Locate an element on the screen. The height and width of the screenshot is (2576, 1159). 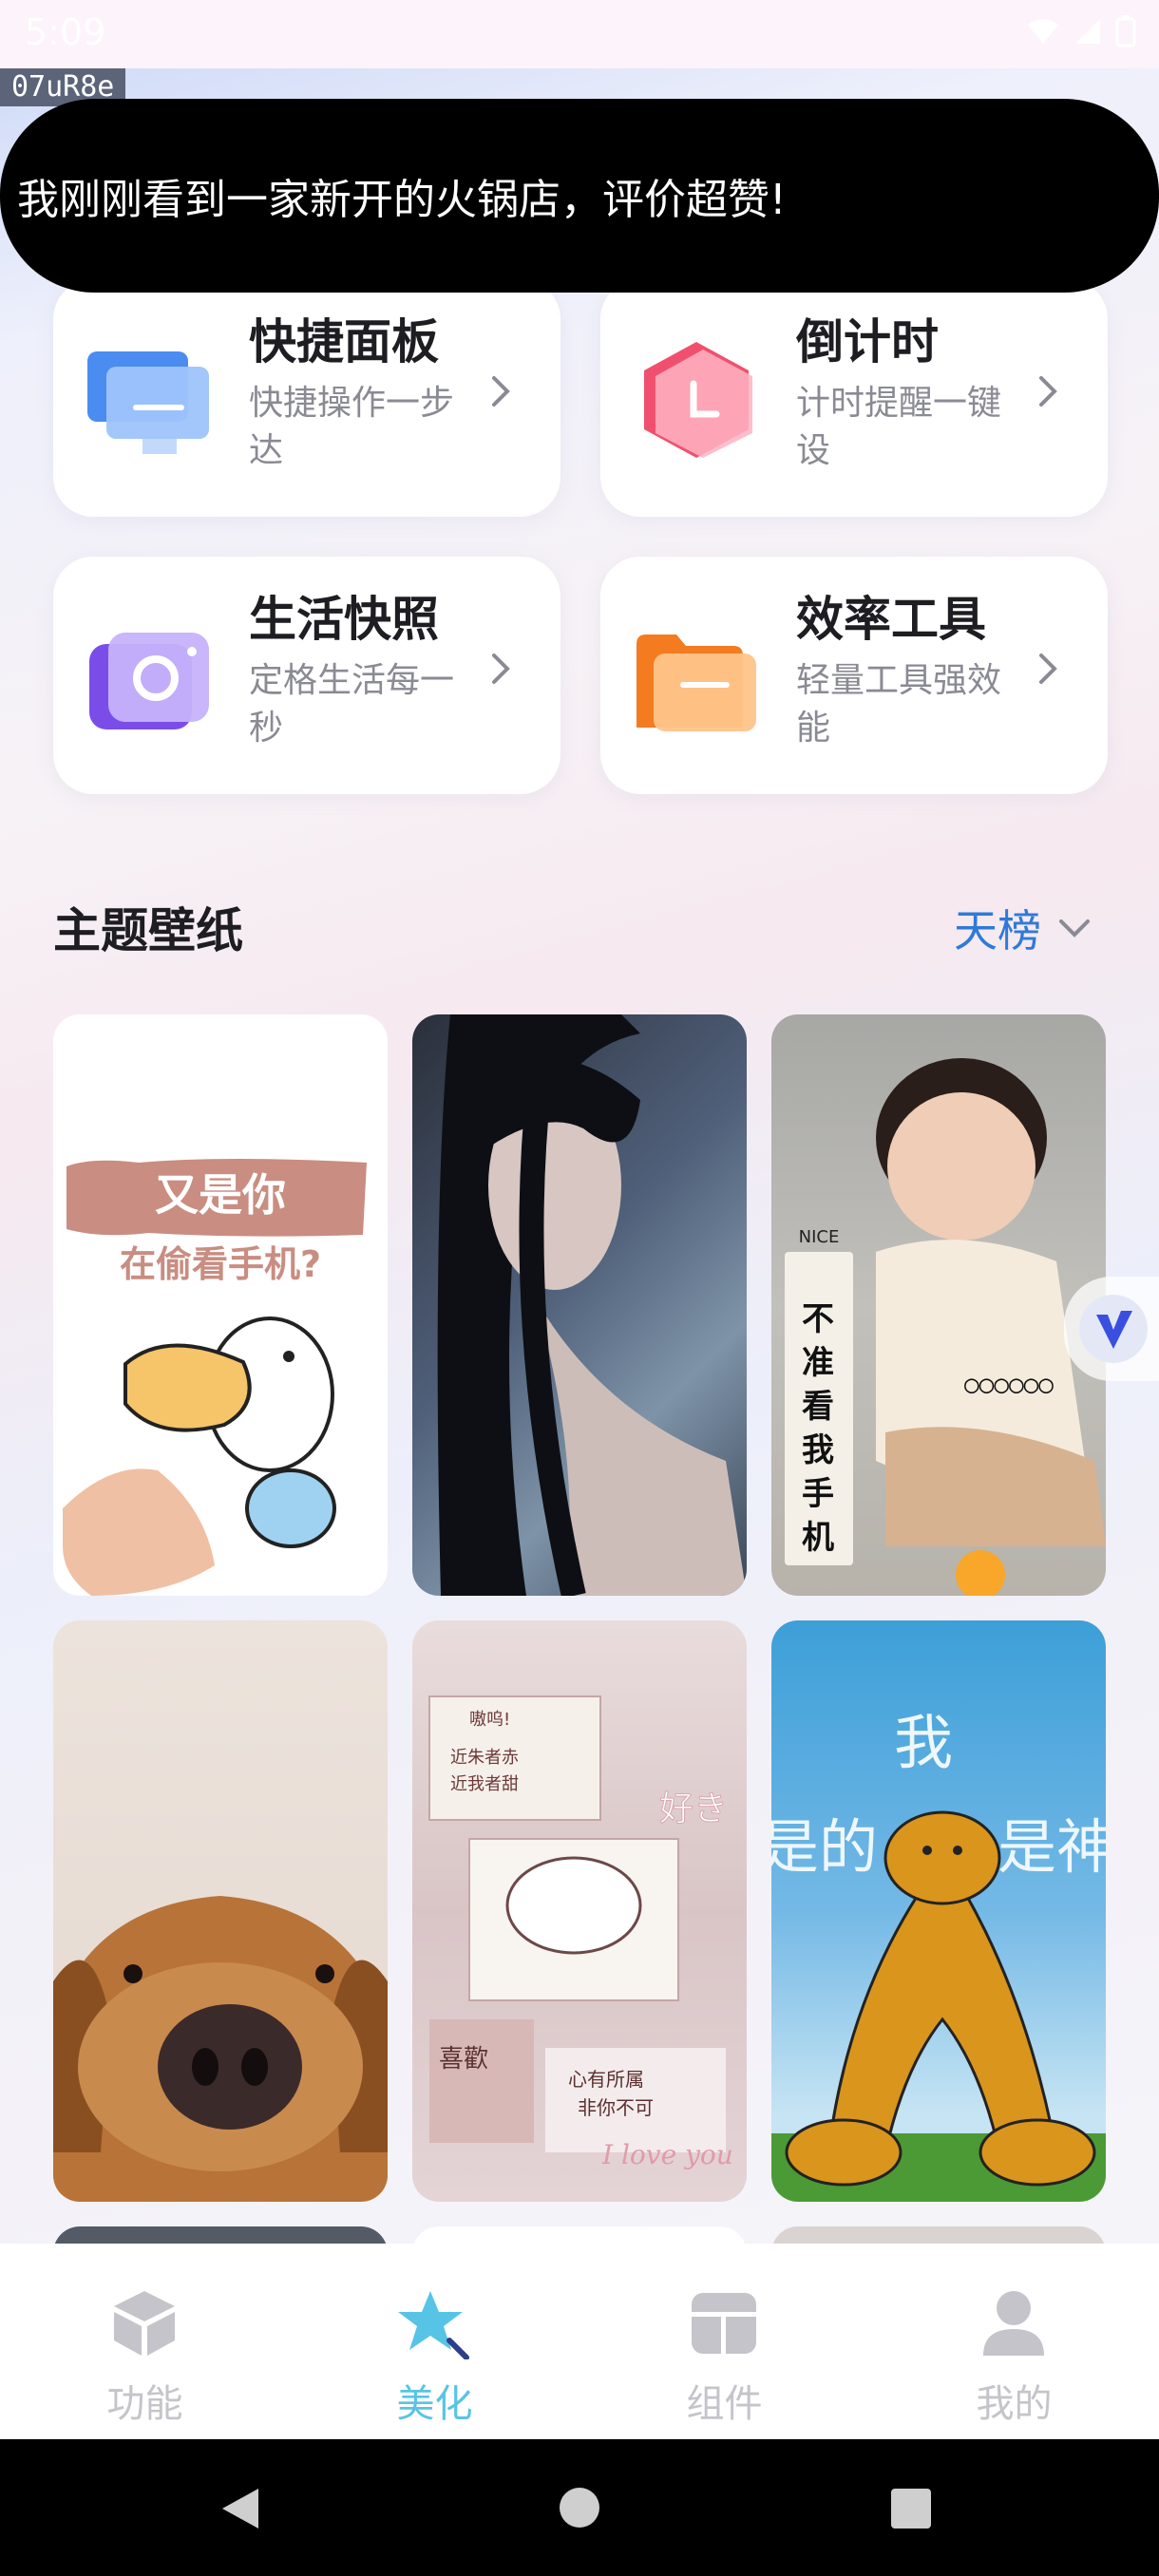
wallpaper-girl-portrait is located at coordinates (579, 1305).